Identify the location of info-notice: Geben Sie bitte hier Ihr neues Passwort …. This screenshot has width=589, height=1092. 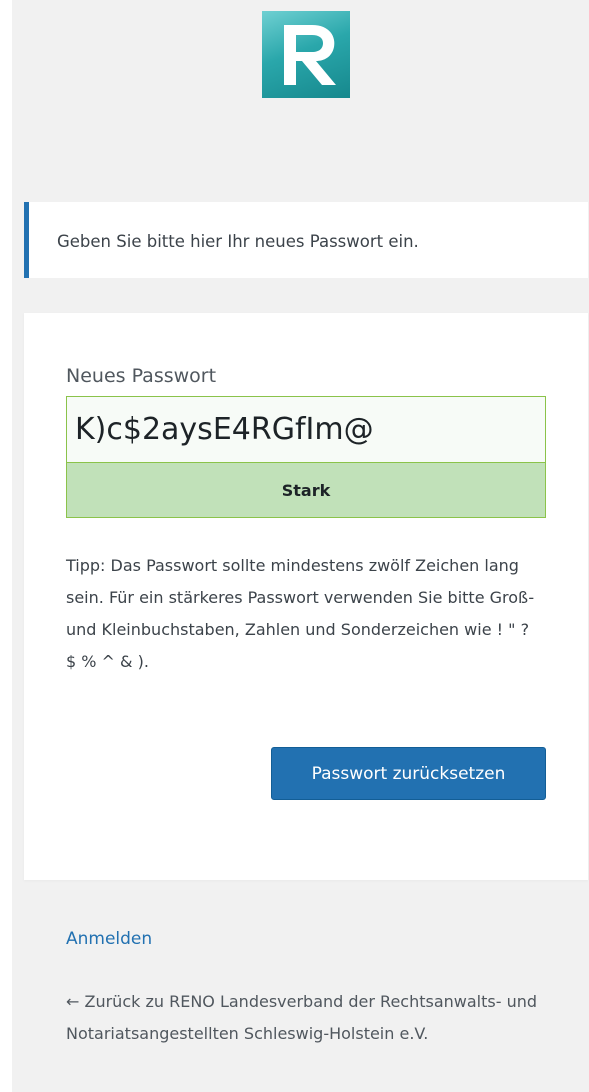
(306, 240).